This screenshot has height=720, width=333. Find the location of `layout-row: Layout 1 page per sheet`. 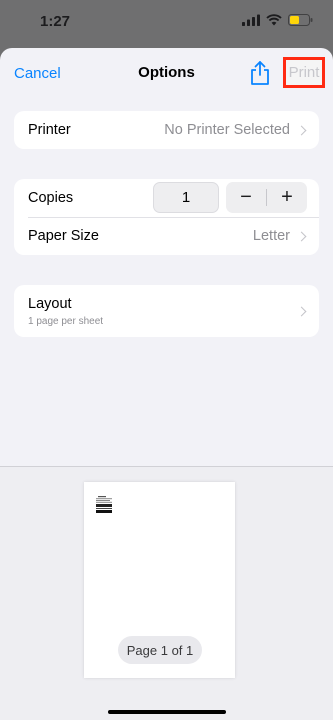

layout-row: Layout 1 page per sheet is located at coordinates (166, 311).